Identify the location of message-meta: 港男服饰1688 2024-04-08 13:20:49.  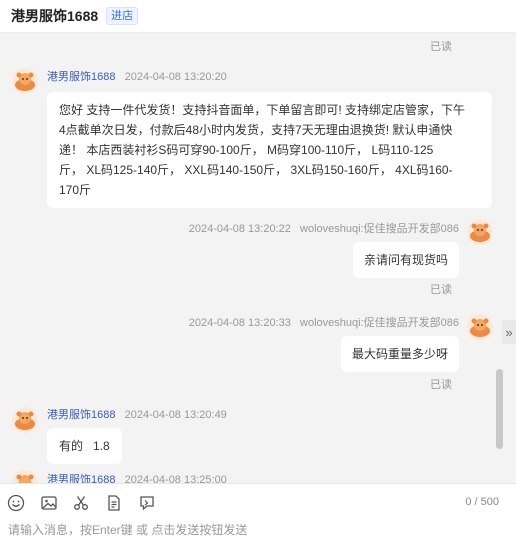
(137, 414).